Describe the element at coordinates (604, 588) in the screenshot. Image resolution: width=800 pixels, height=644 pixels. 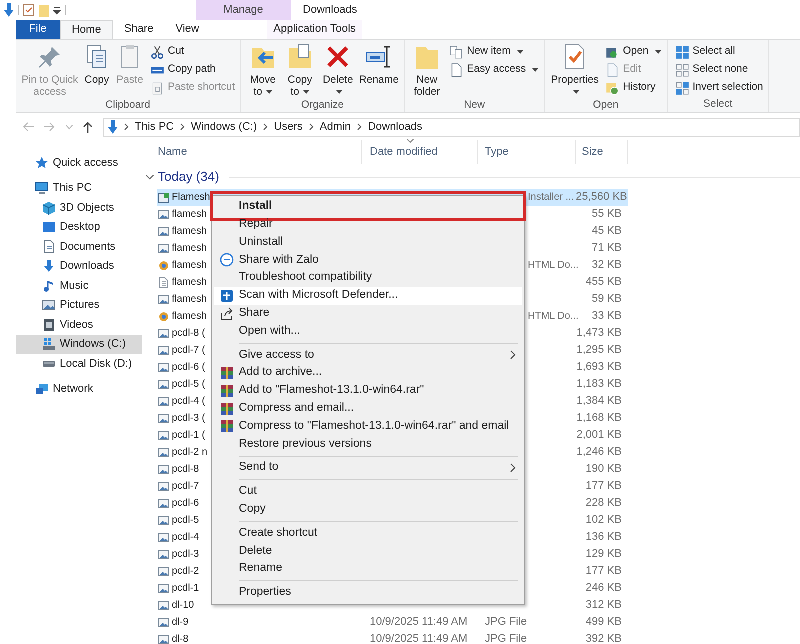
I see `table-cell: 246 KB` at that location.